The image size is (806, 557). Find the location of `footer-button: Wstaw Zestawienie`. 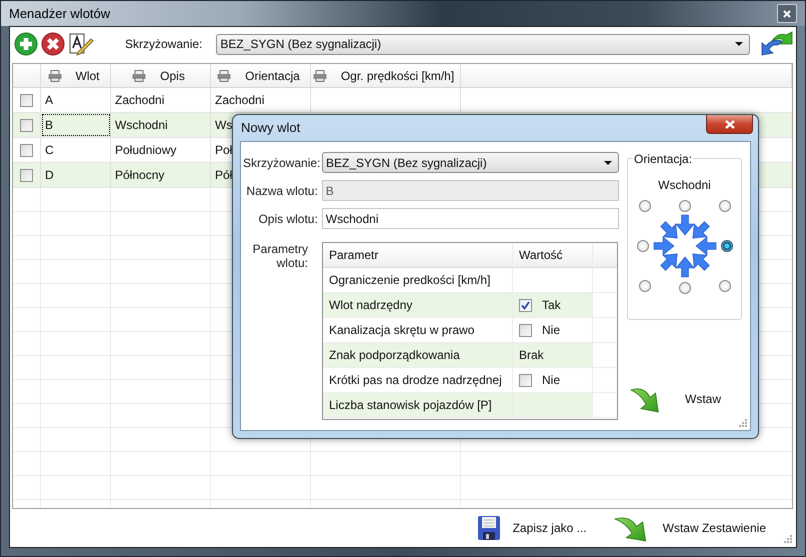

footer-button: Wstaw Zestawienie is located at coordinates (689, 528).